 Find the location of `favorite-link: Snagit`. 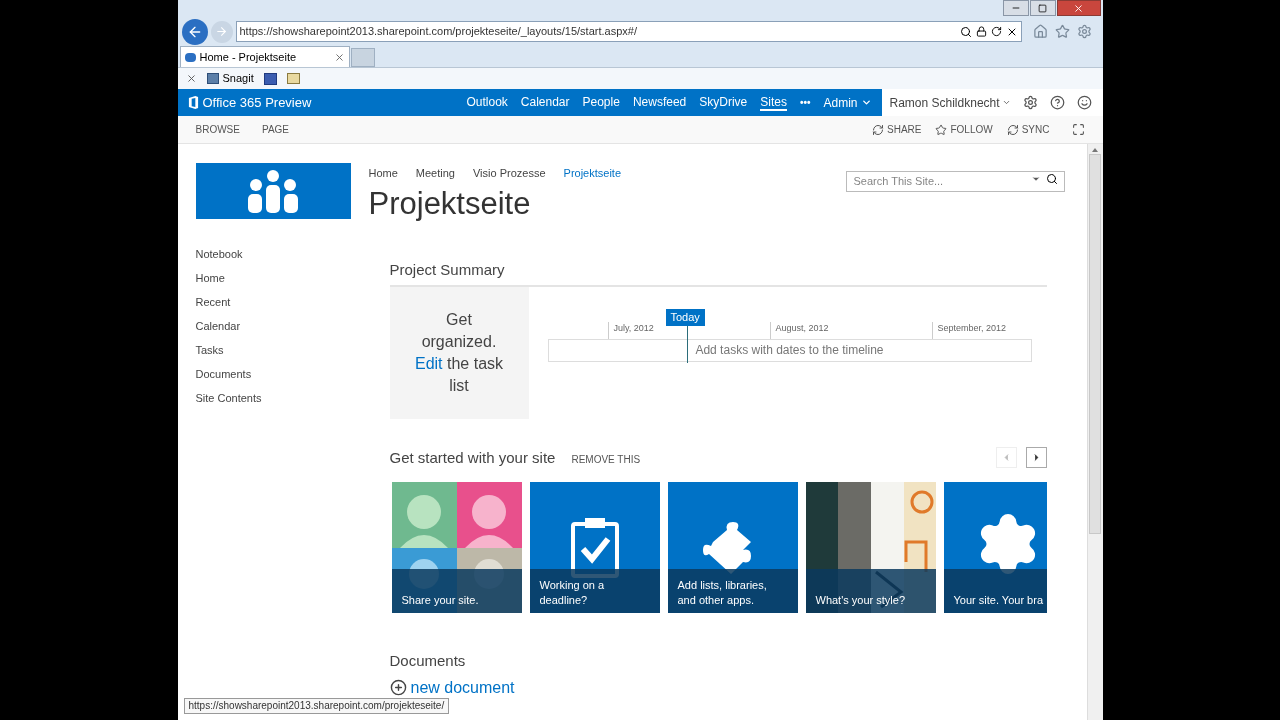

favorite-link: Snagit is located at coordinates (230, 78).